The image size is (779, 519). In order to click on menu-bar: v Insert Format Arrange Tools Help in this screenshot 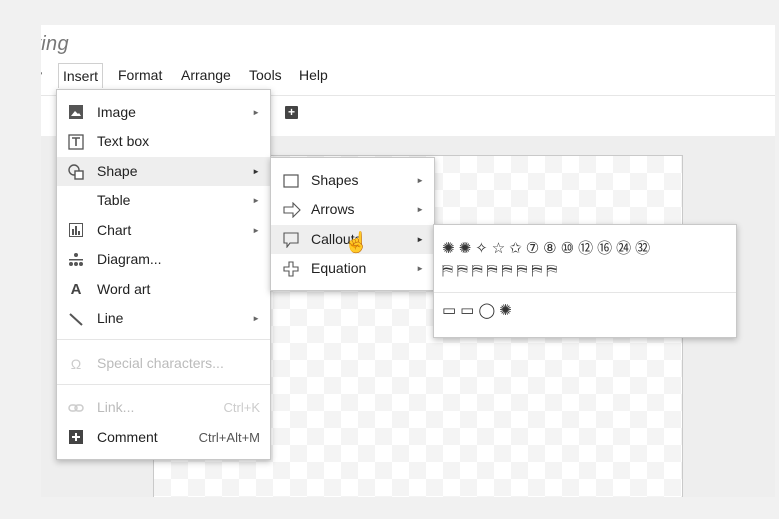, I will do `click(408, 75)`.